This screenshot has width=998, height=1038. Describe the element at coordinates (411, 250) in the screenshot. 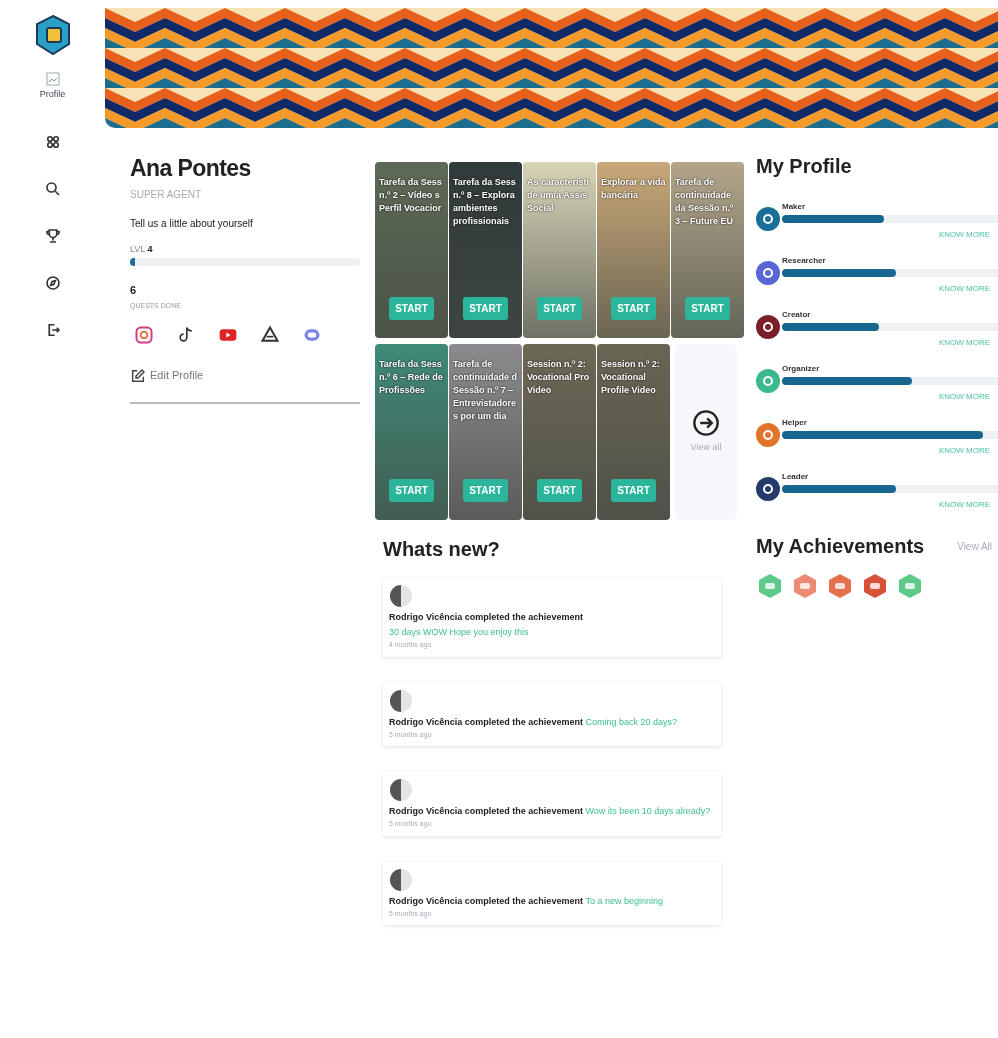

I see `quest-card: Tarefa da Sess n.º 2 – Vídeo s Perfil Vocacior START` at that location.